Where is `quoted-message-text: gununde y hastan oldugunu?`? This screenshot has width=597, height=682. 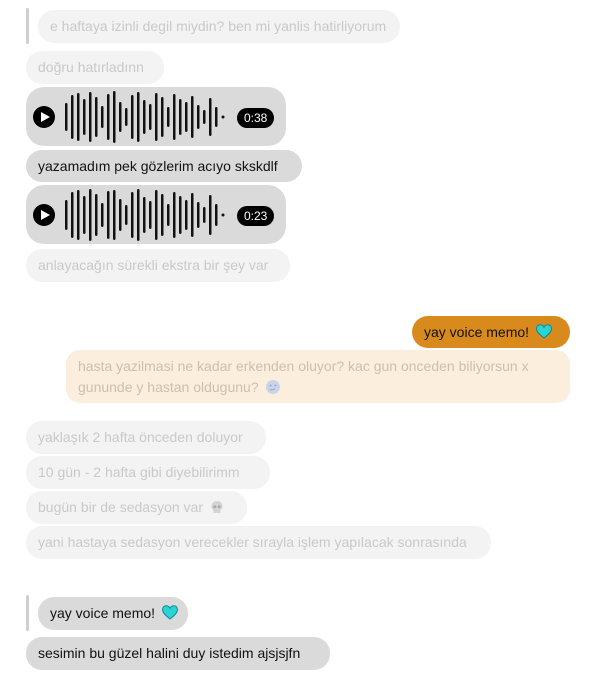 quoted-message-text: gununde y hastan oldugunu? is located at coordinates (168, 386).